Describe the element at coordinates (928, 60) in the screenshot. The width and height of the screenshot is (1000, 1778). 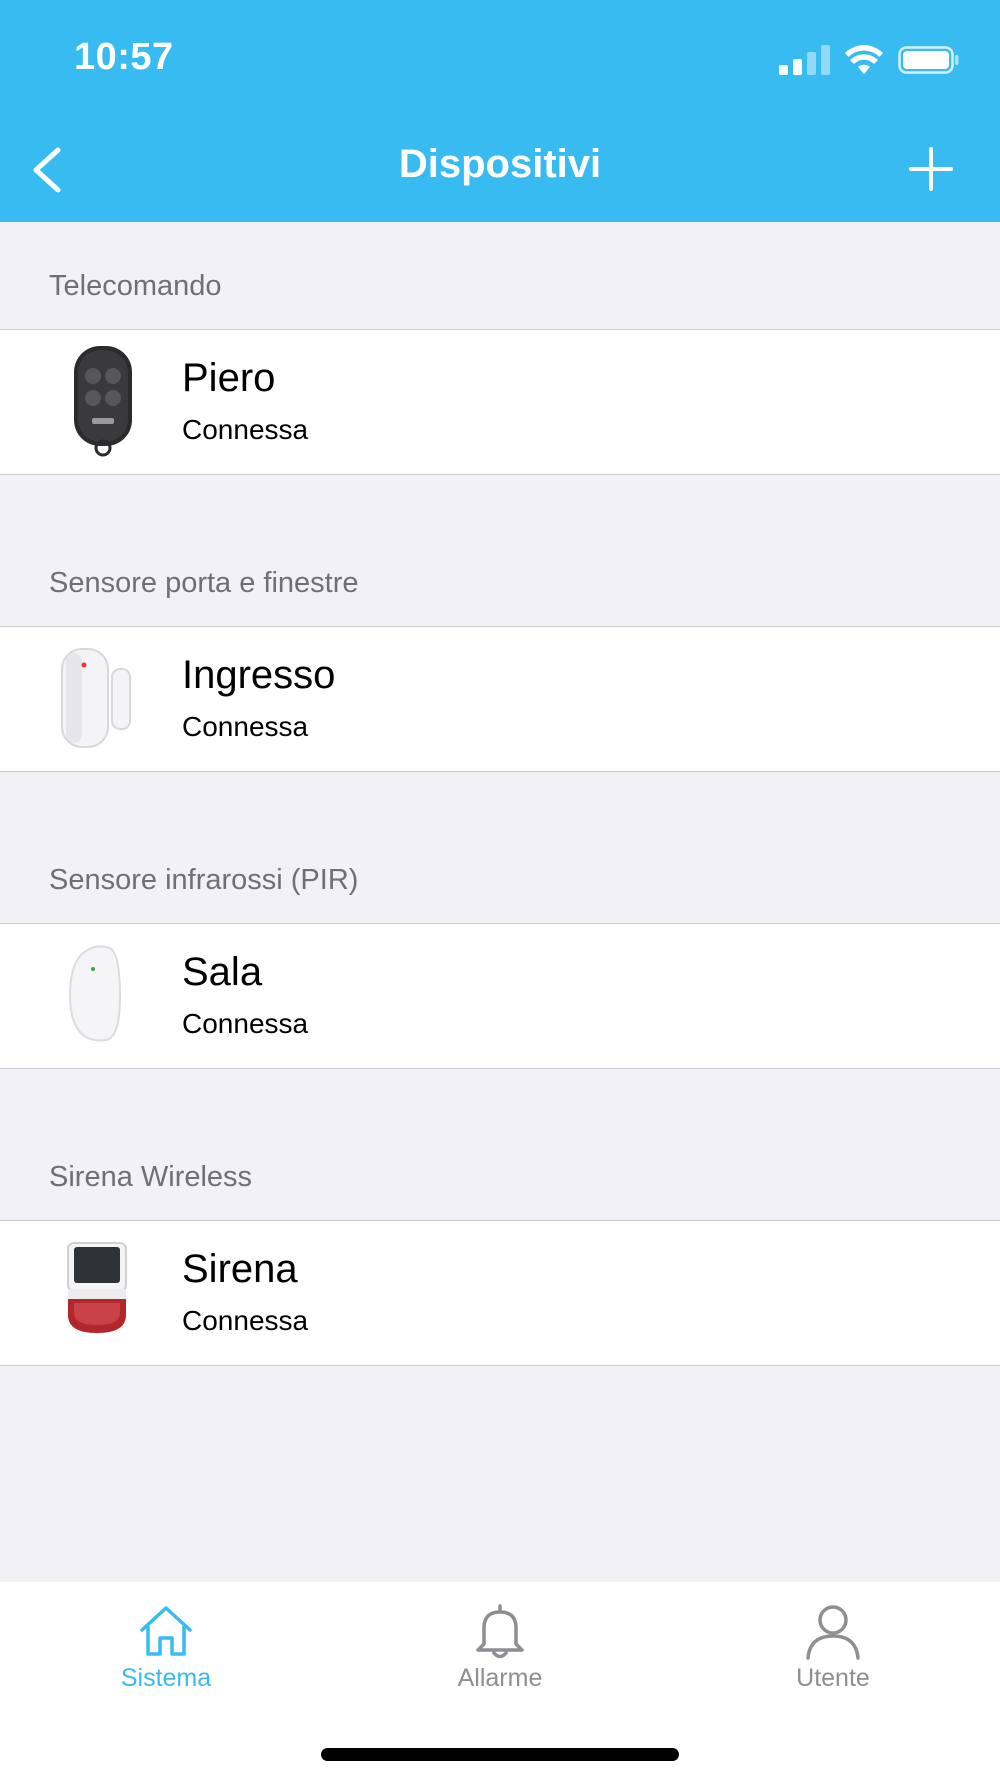
I see `battery-icon` at that location.